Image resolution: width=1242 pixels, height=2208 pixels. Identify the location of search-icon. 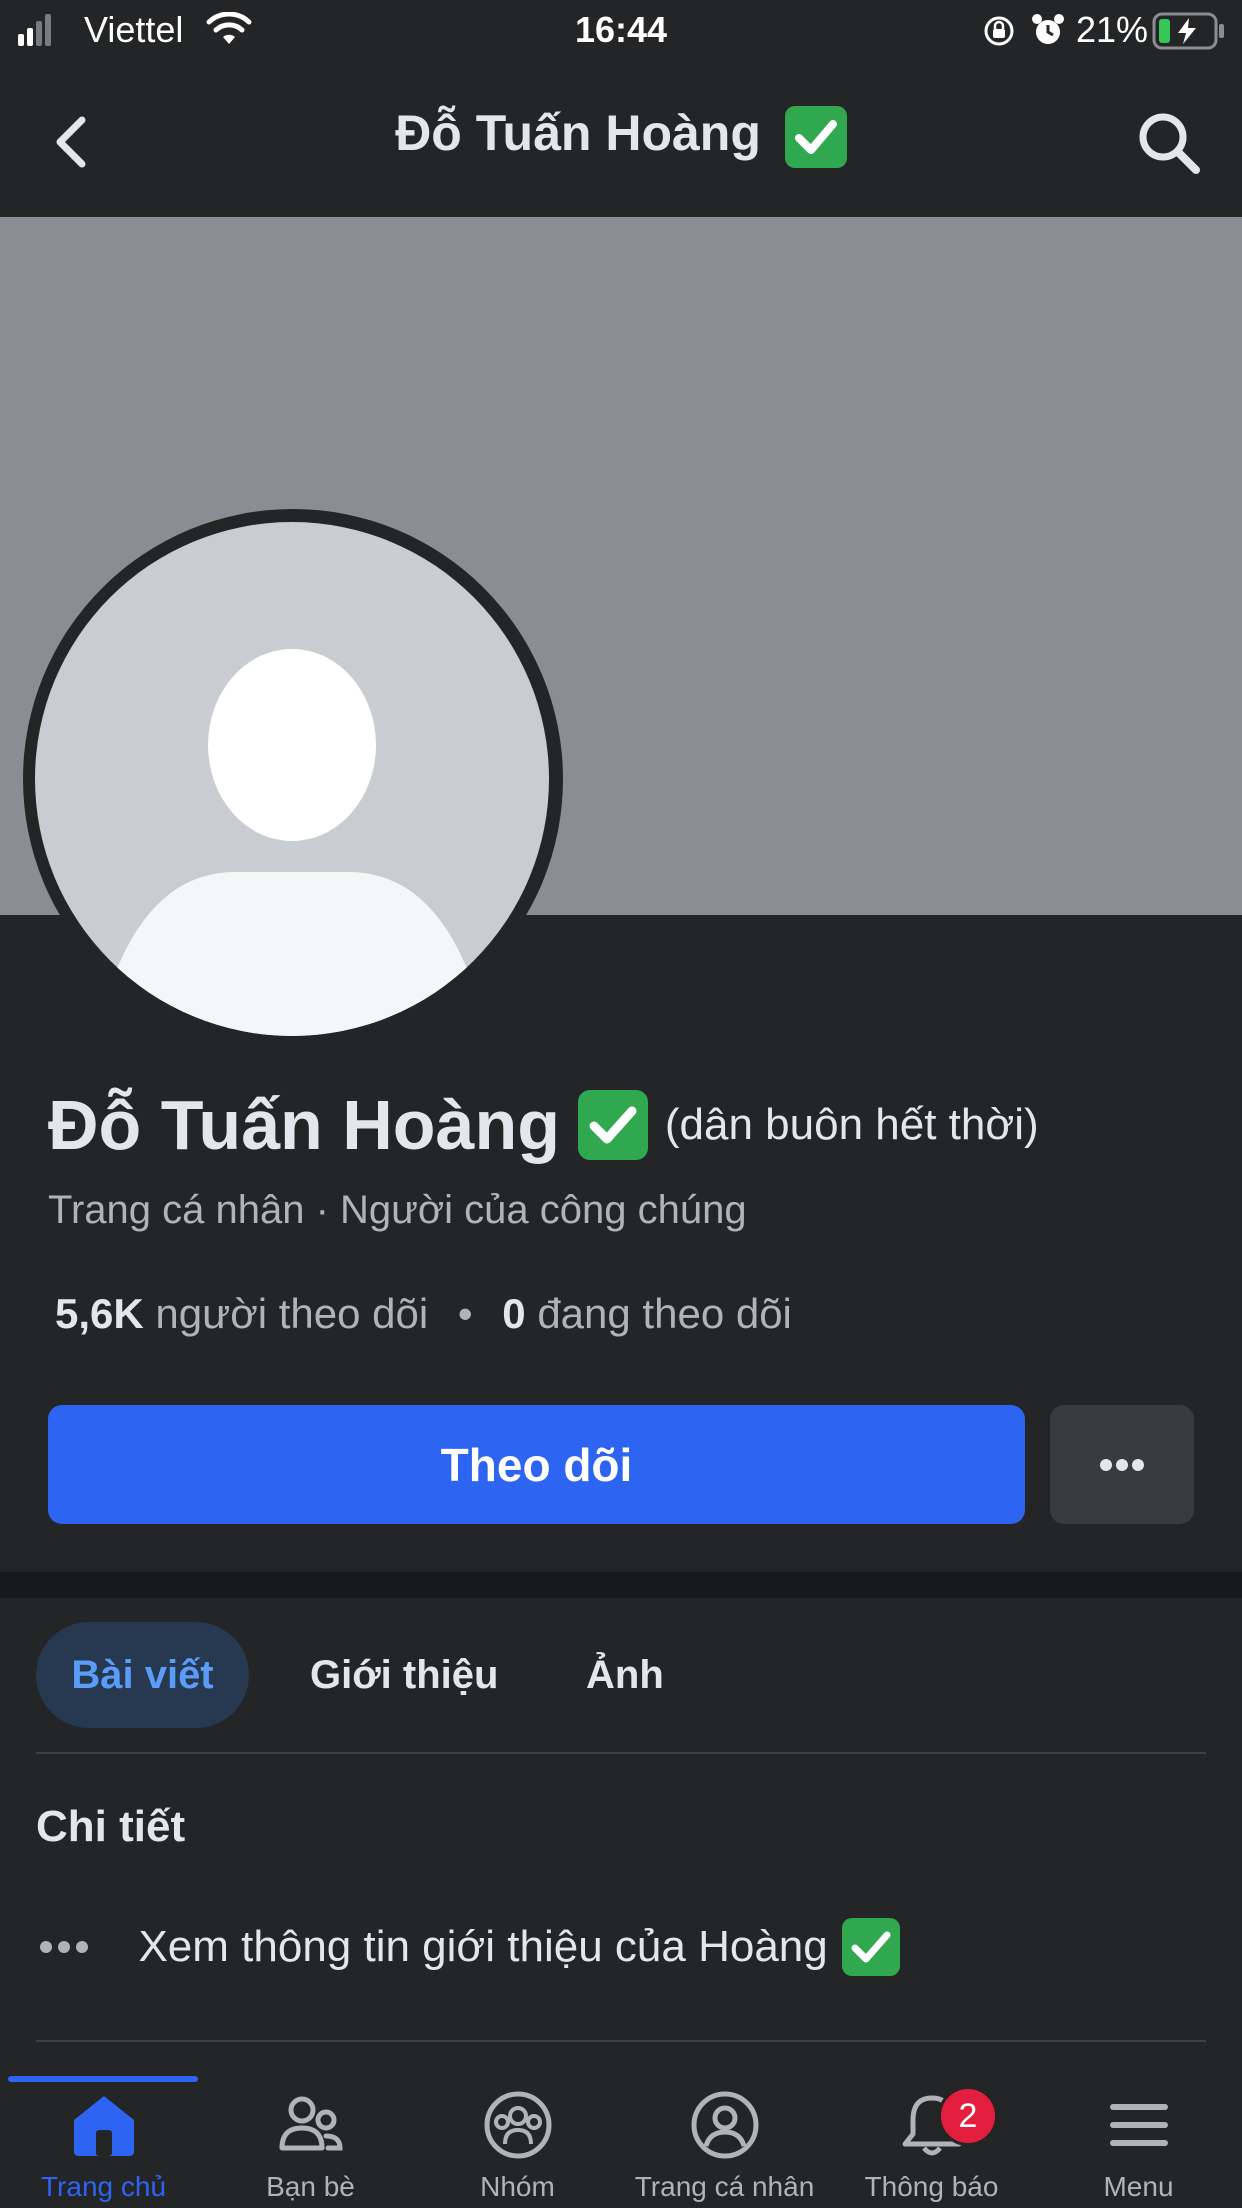
(1169, 143).